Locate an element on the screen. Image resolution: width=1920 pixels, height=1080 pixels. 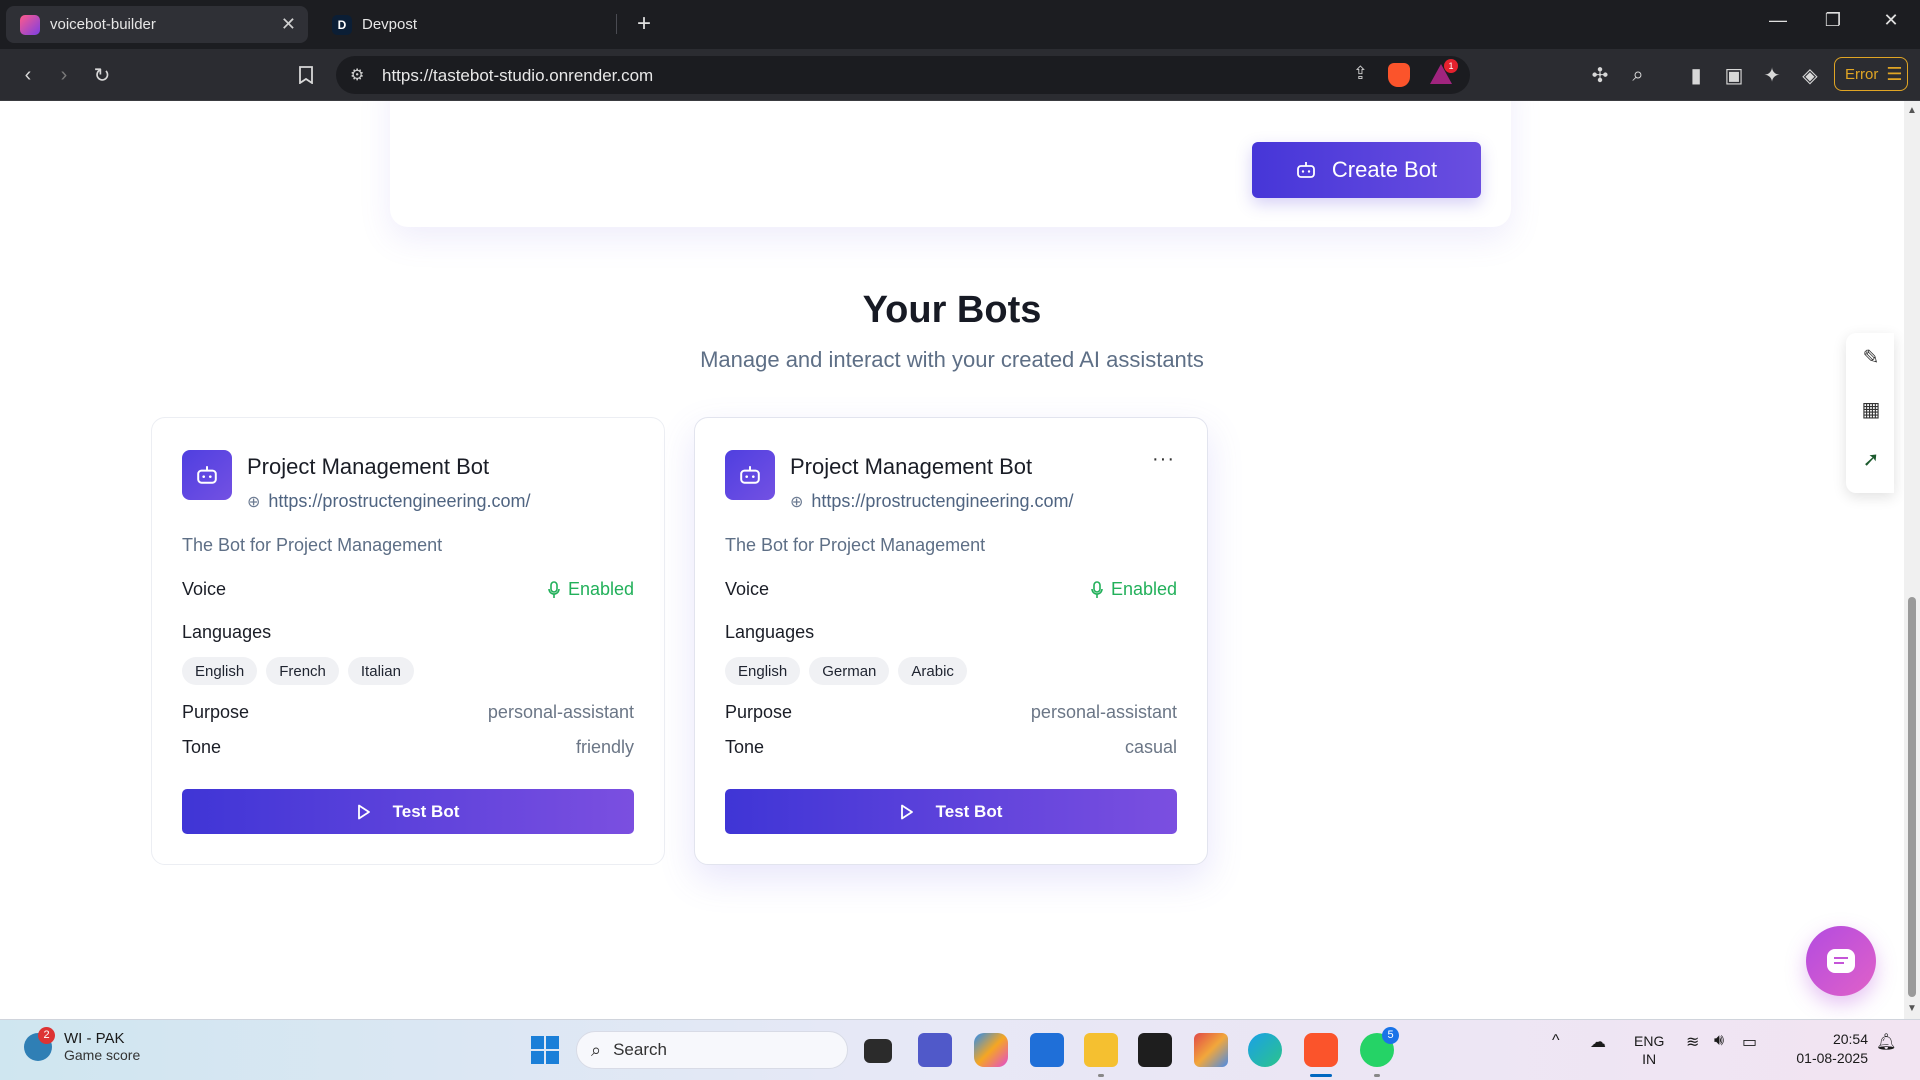
address-url: https://tastebot-studio.onrender.com is located at coordinates (517, 76).